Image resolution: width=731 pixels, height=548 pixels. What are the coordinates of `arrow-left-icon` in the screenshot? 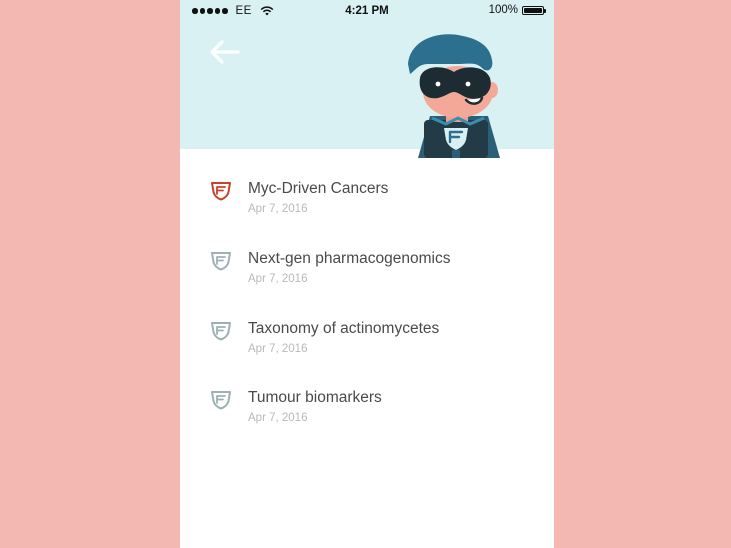 It's located at (225, 52).